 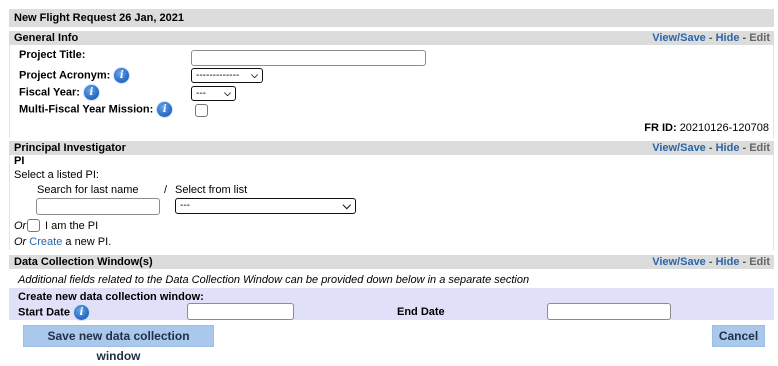 I want to click on multi-fiscal-label-text: Multi-Fiscal Year Mission:, so click(x=86, y=109).